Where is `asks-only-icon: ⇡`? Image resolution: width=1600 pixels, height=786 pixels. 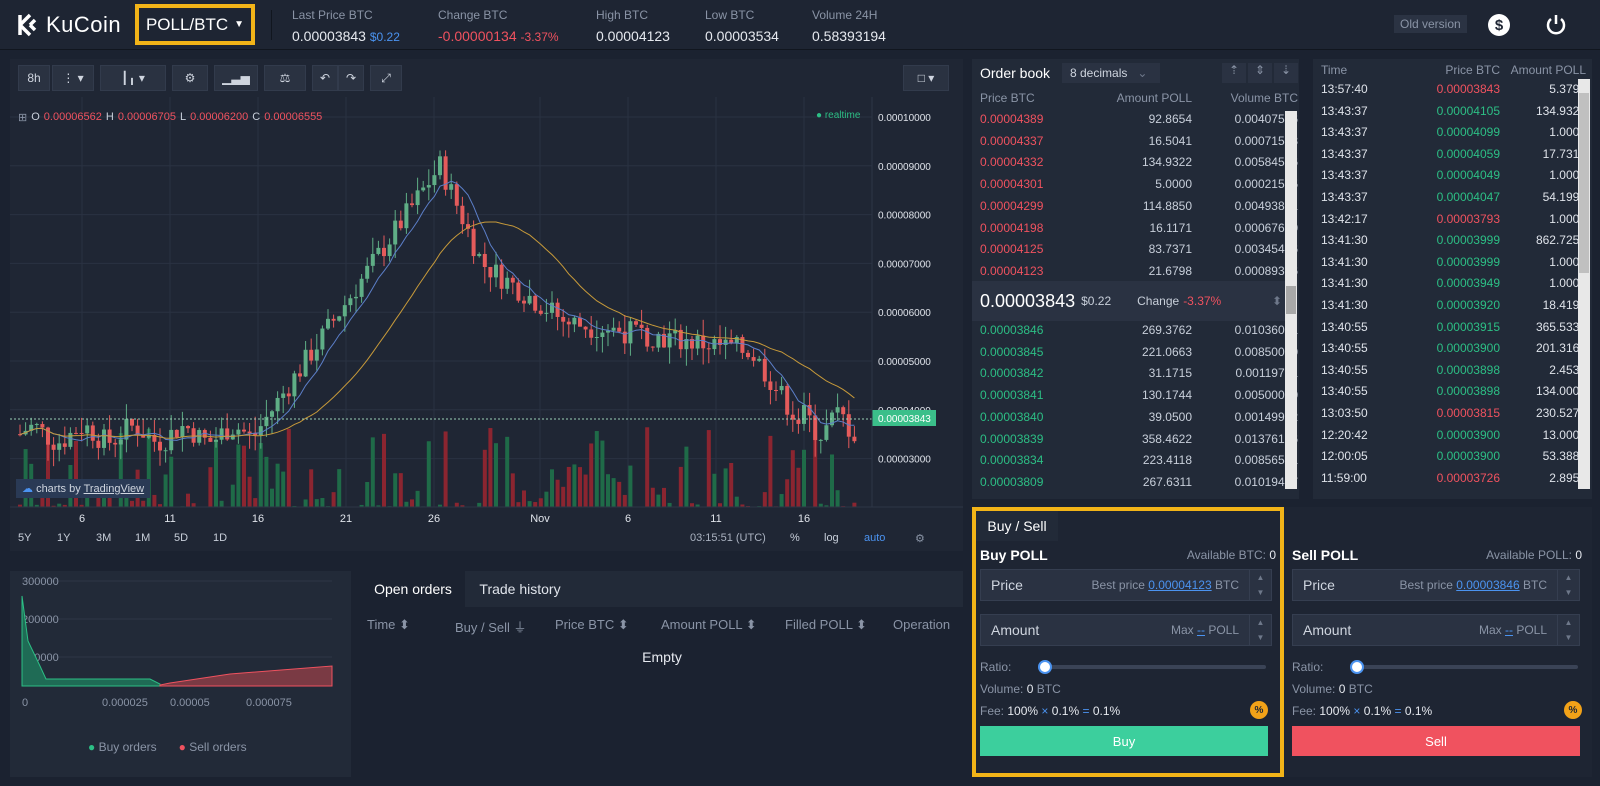
asks-only-icon: ⇡ is located at coordinates (1234, 73).